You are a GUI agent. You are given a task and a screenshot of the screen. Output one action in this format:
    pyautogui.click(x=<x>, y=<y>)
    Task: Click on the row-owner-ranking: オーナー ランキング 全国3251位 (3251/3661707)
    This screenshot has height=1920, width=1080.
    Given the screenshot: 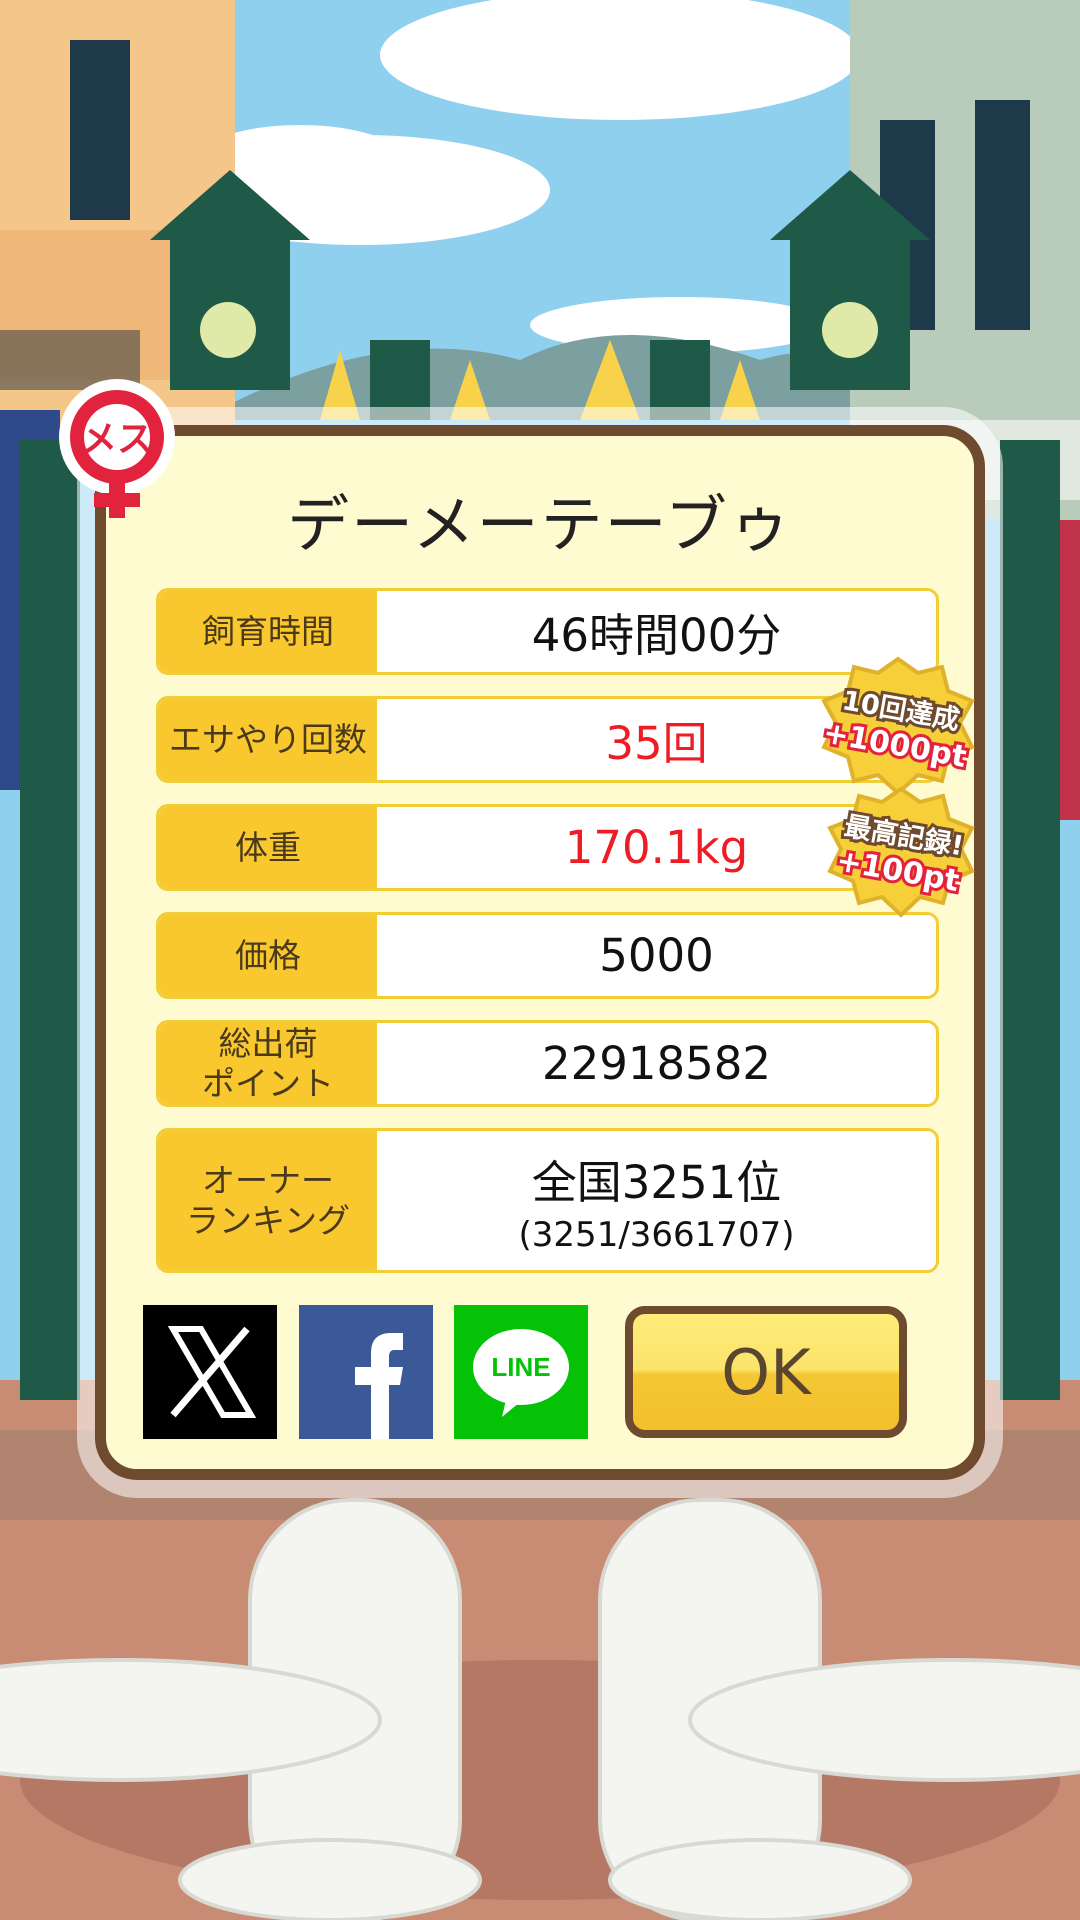 What is the action you would take?
    pyautogui.click(x=547, y=1200)
    